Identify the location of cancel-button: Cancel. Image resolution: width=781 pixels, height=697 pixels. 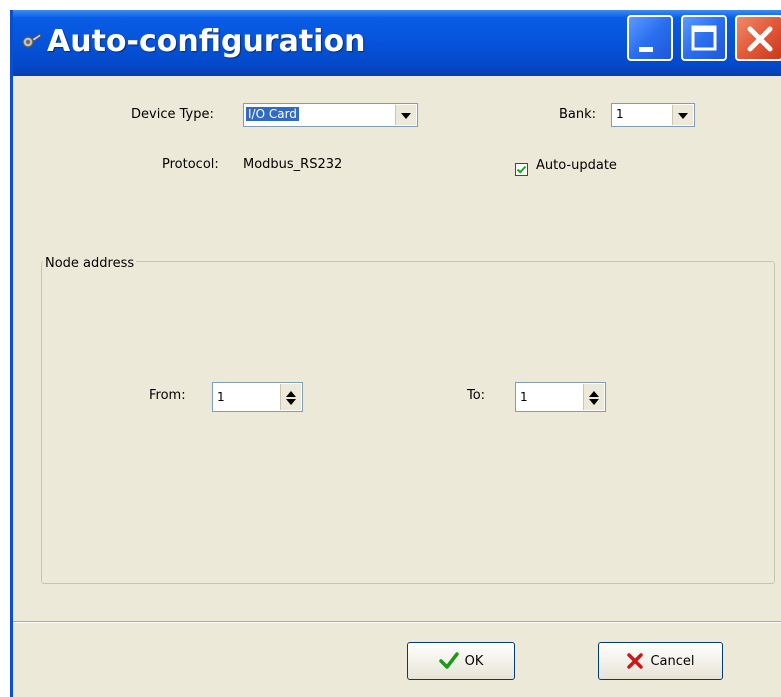
(660, 661).